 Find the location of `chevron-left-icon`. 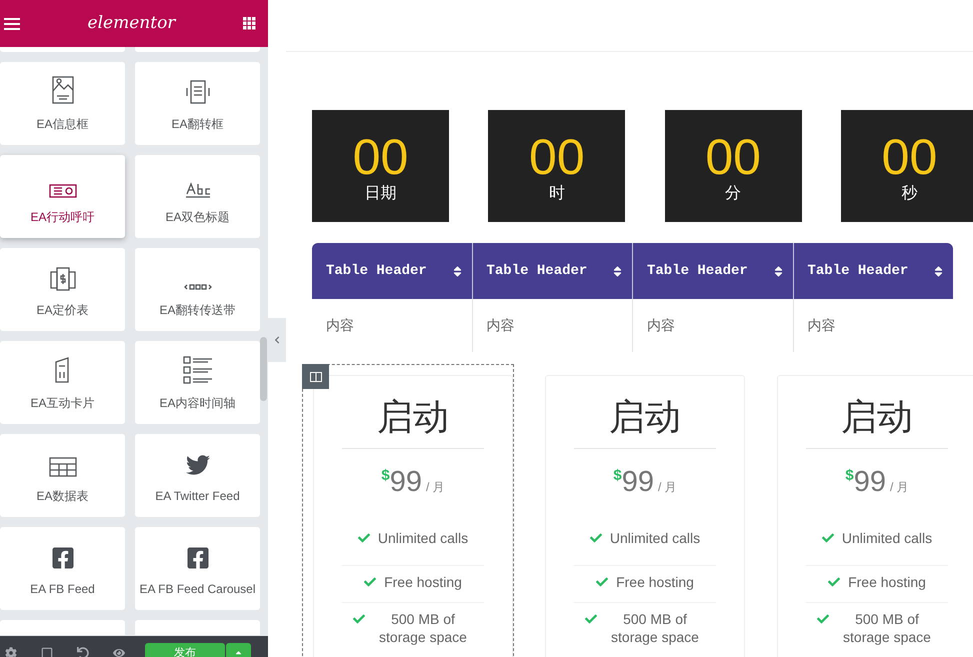

chevron-left-icon is located at coordinates (277, 340).